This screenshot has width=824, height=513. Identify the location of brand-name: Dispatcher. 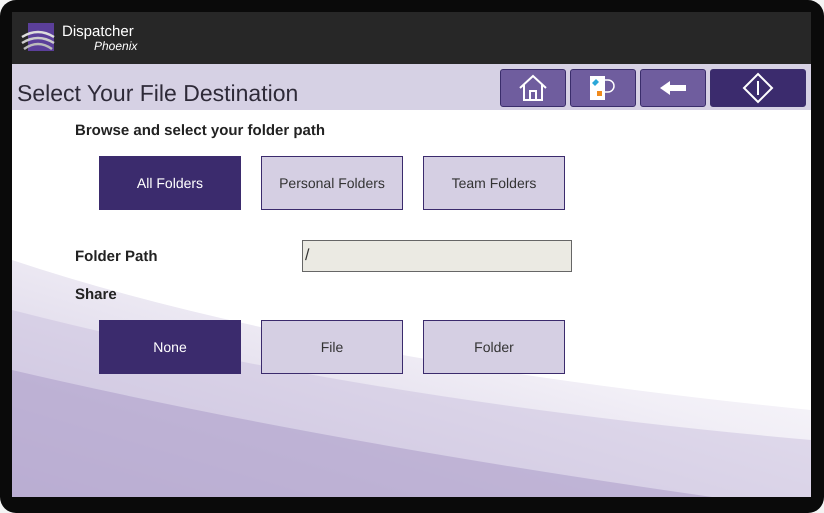
(98, 31).